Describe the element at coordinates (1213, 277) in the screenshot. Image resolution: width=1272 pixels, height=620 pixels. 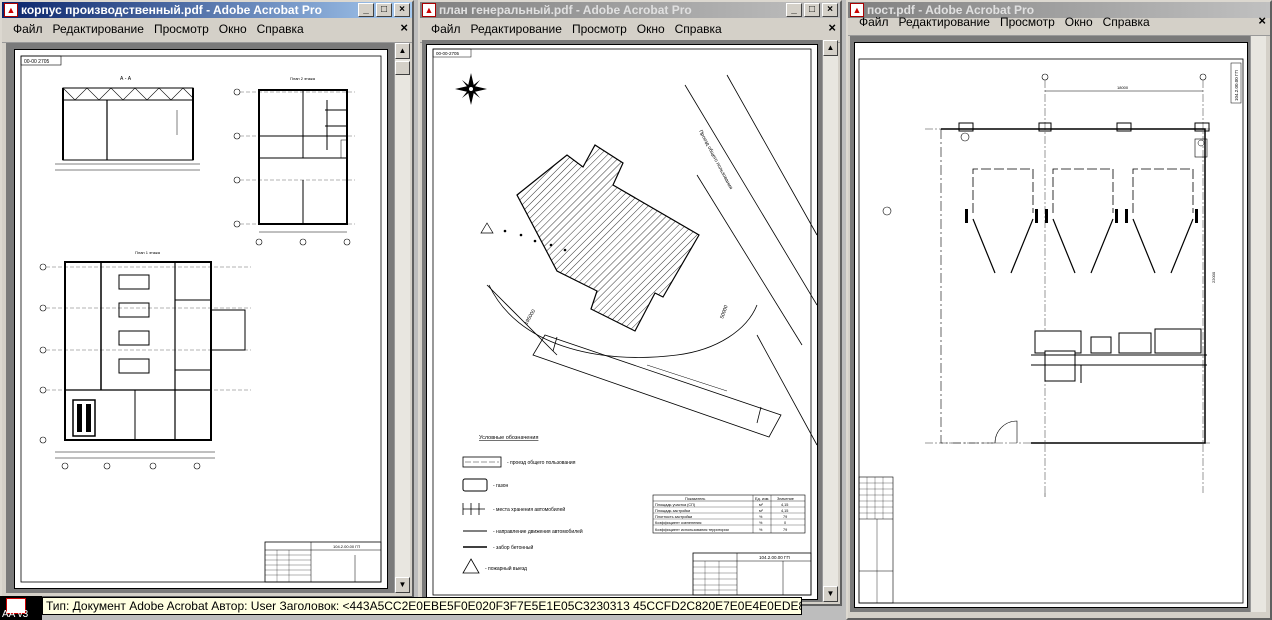
I see `dim-side: 22000` at that location.